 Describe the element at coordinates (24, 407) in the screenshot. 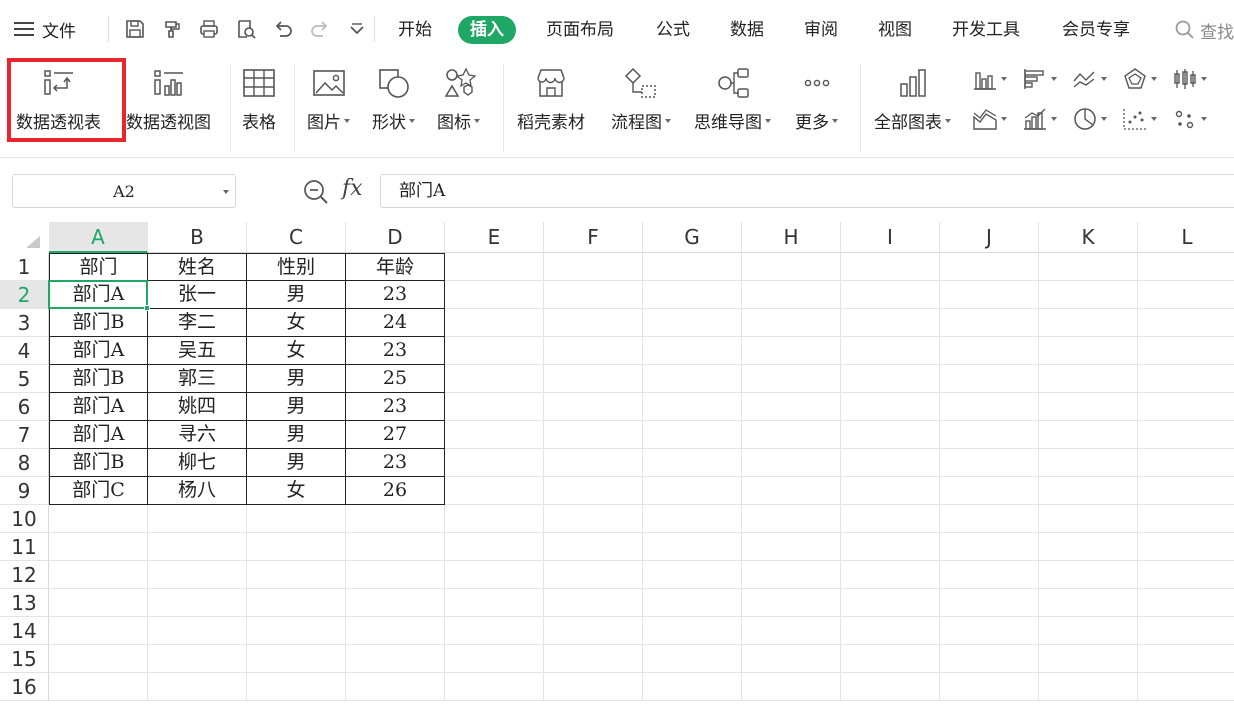

I see `row-header-6: 6` at that location.